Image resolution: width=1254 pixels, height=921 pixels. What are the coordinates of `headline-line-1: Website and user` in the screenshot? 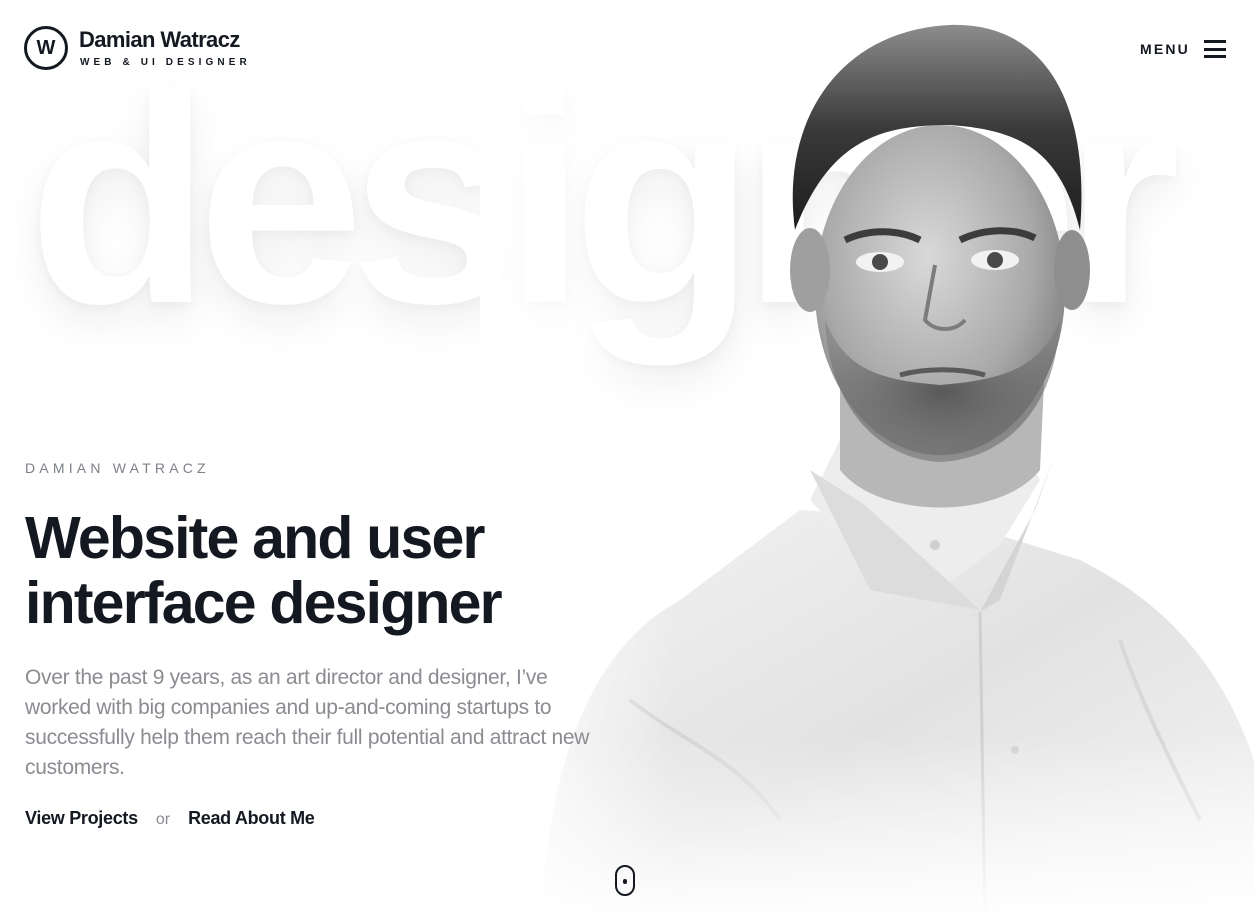 It's located at (255, 538).